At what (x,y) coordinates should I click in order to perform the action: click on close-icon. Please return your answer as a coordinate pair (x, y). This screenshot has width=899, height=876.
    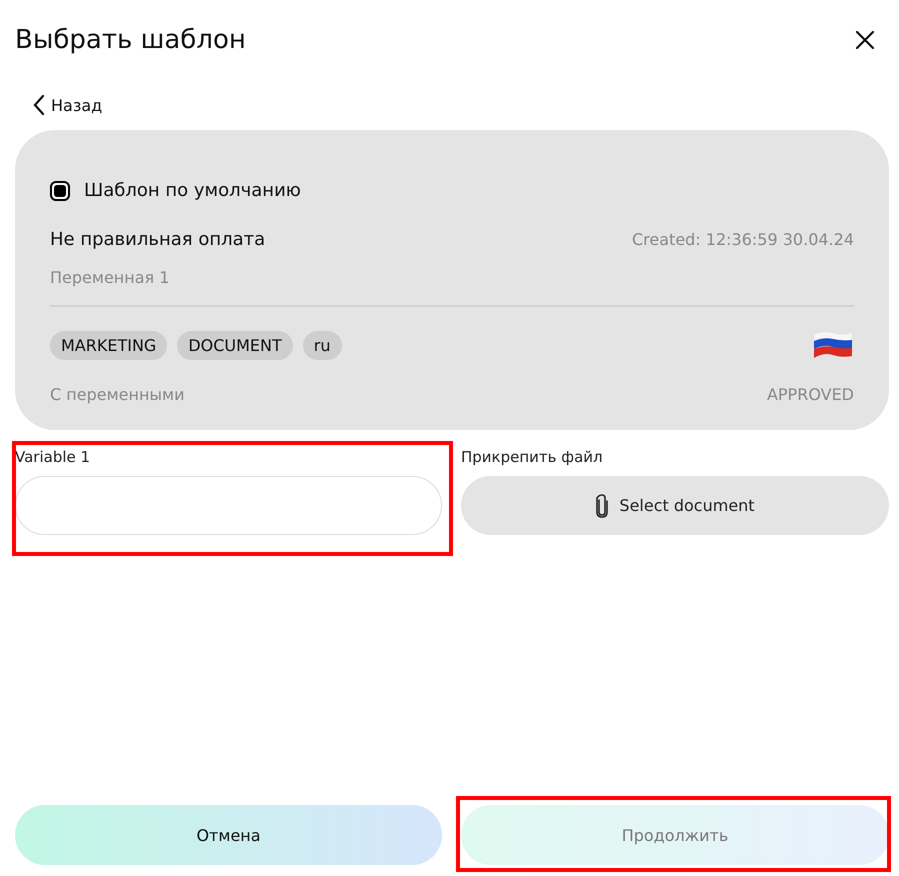
    Looking at the image, I should click on (865, 40).